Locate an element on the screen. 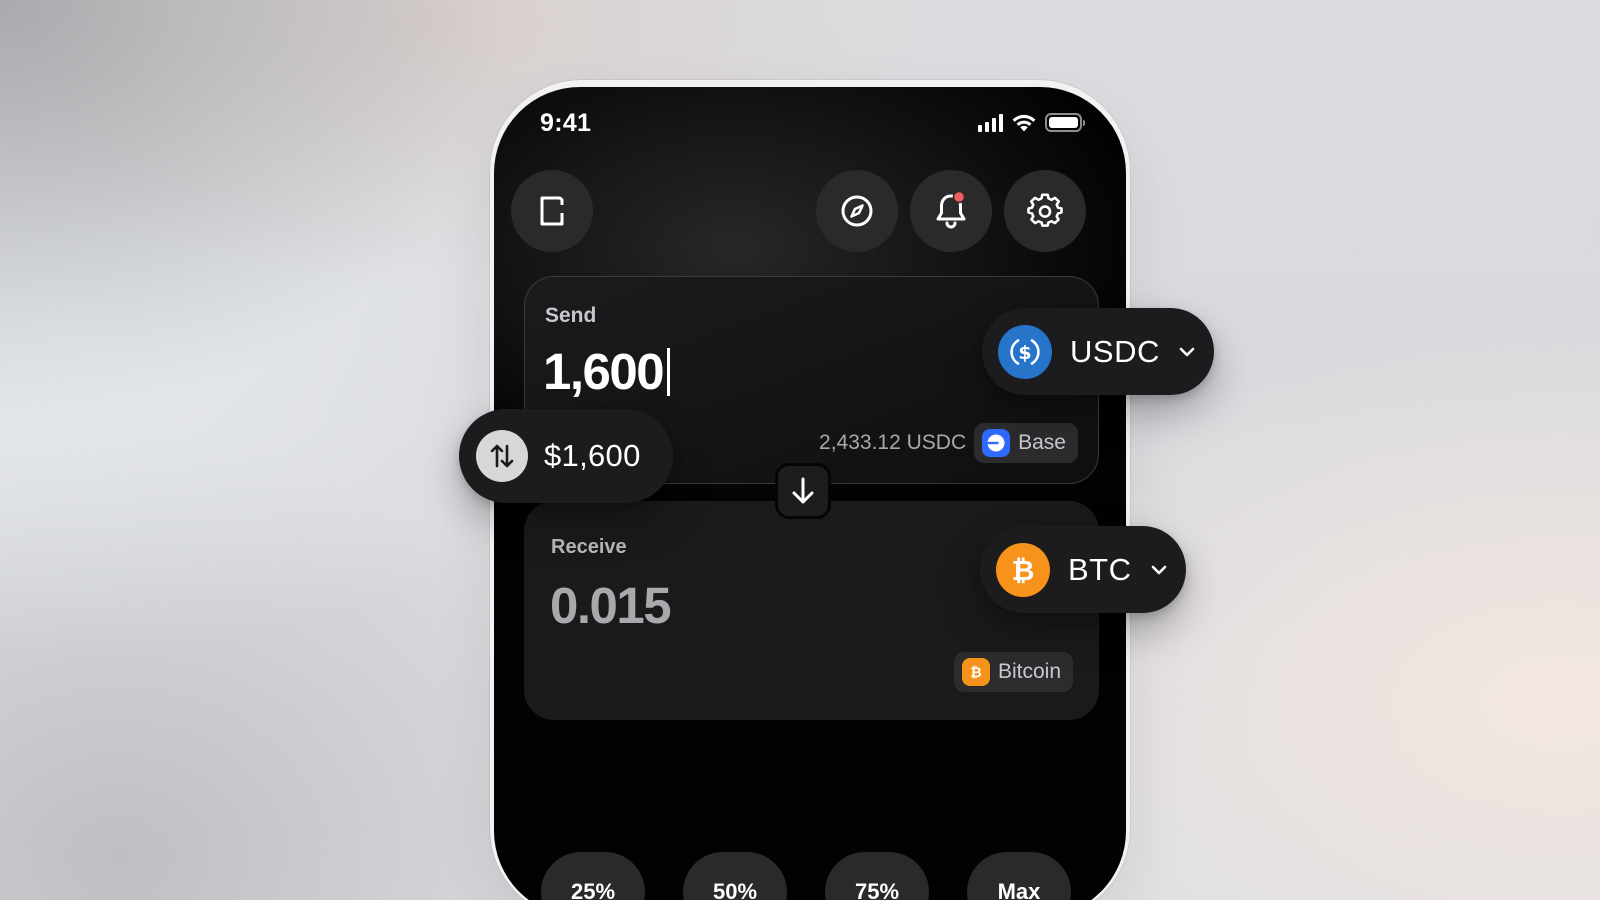 This screenshot has width=1600, height=900. wallet-icon is located at coordinates (552, 211).